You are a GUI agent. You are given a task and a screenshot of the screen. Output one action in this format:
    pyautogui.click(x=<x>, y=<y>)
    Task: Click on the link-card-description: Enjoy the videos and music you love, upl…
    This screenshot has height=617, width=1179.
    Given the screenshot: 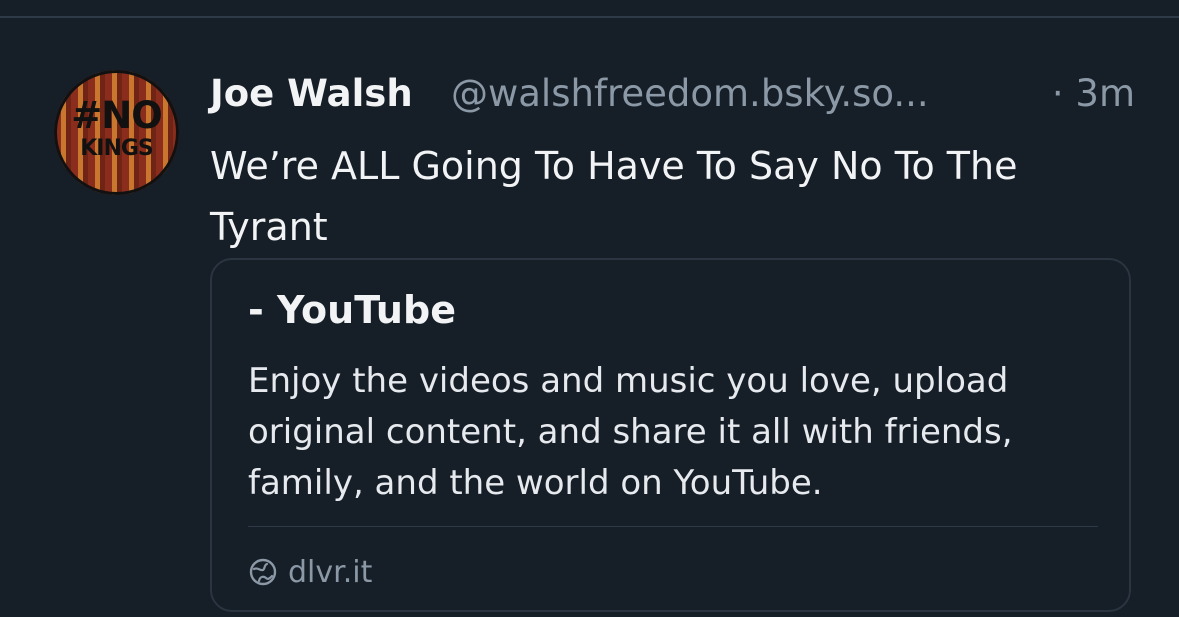 What is the action you would take?
    pyautogui.click(x=630, y=432)
    